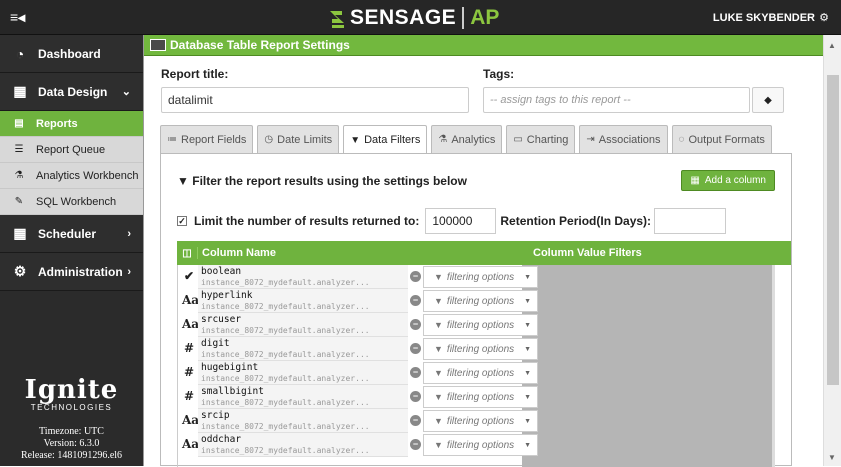 Image resolution: width=841 pixels, height=467 pixels. What do you see at coordinates (833, 230) in the screenshot?
I see `scroll-thumb` at bounding box center [833, 230].